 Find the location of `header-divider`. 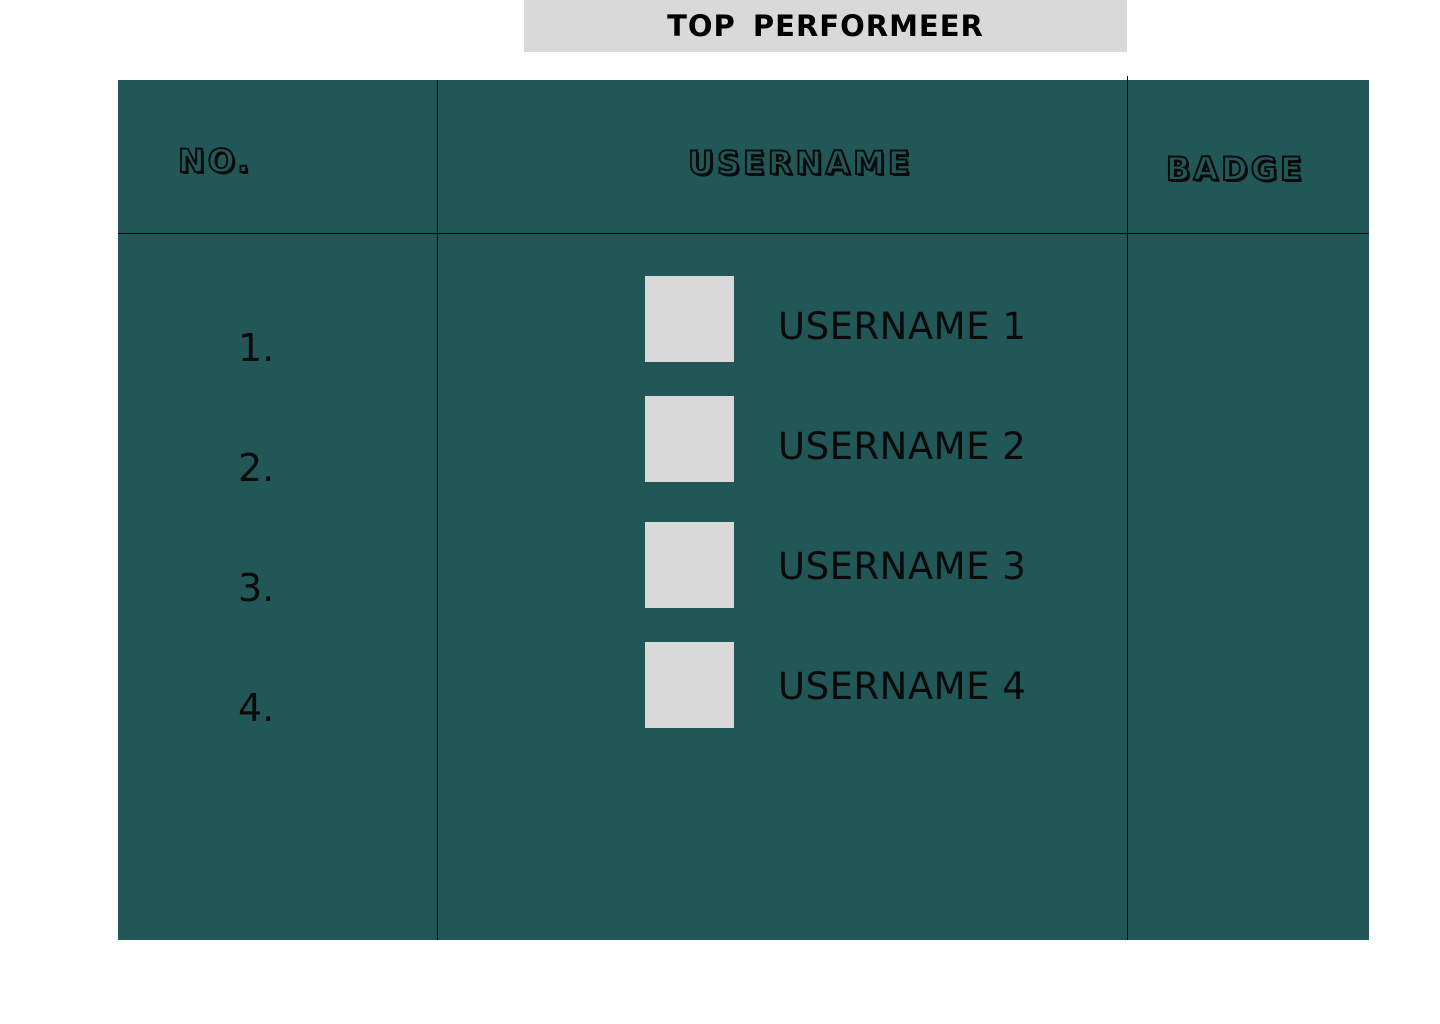

header-divider is located at coordinates (743, 233).